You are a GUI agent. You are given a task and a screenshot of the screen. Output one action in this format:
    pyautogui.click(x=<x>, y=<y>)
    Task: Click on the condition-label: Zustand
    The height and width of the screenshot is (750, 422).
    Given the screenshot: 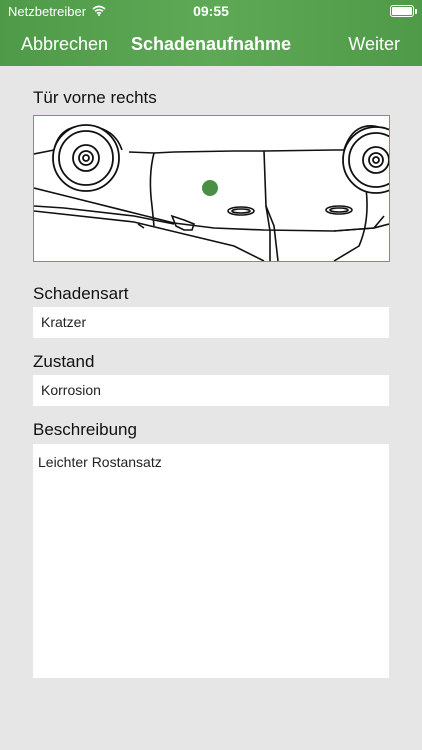 What is the action you would take?
    pyautogui.click(x=64, y=361)
    